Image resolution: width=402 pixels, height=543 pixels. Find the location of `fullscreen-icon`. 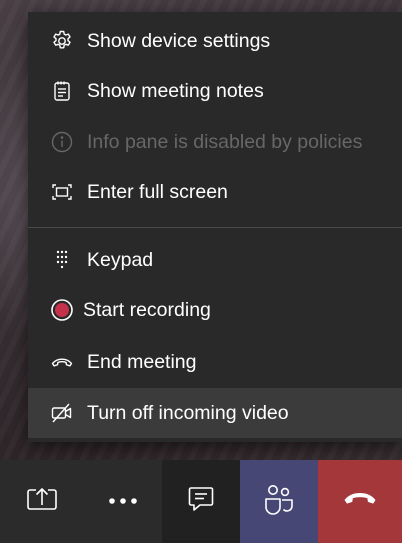

fullscreen-icon is located at coordinates (62, 192).